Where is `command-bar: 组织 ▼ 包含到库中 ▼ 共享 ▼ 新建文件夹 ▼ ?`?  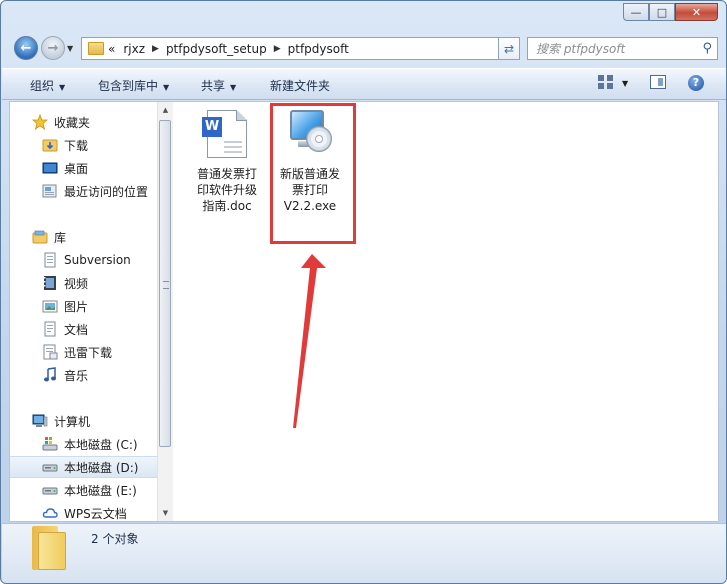
command-bar: 组织 ▼ 包含到库中 ▼ 共享 ▼ 新建文件夹 ▼ ? is located at coordinates (364, 84).